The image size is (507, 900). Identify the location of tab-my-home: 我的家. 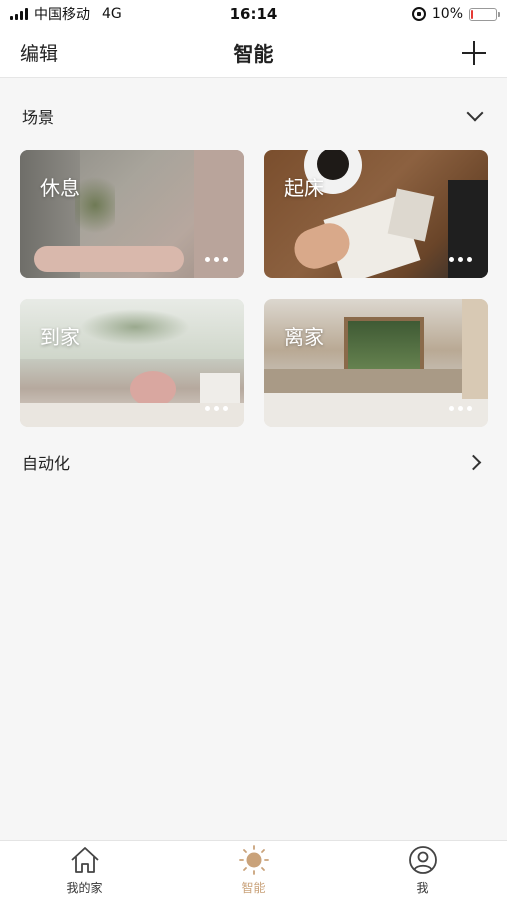
(85, 870).